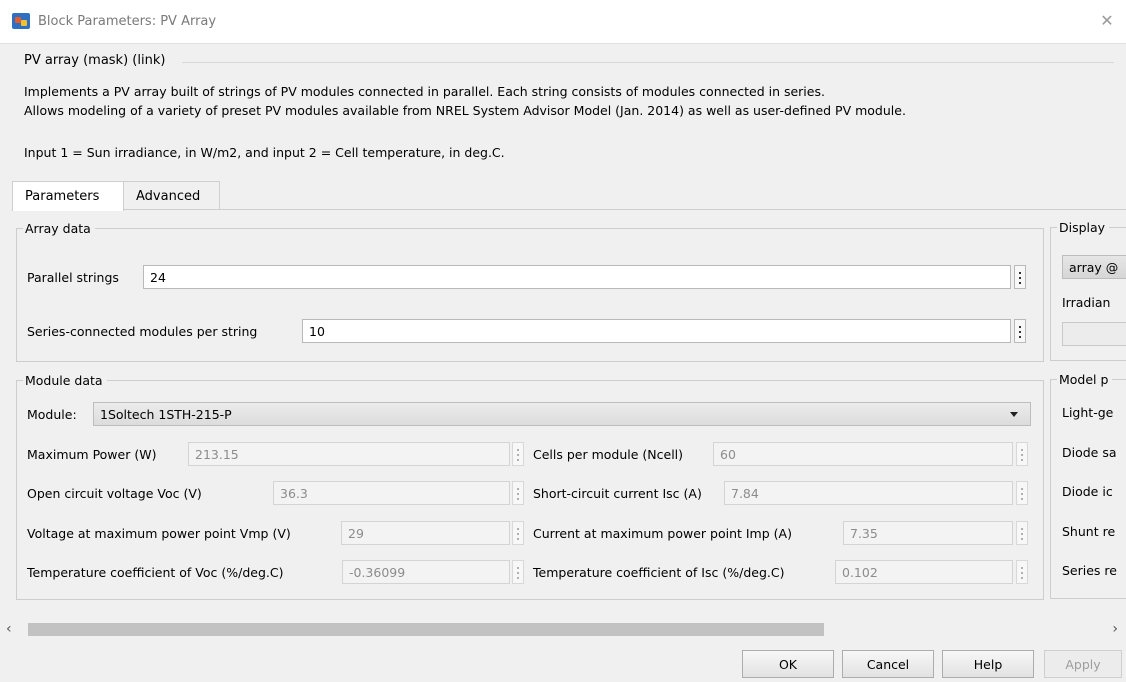  What do you see at coordinates (656, 331) in the screenshot?
I see `series-modules-input: 10` at bounding box center [656, 331].